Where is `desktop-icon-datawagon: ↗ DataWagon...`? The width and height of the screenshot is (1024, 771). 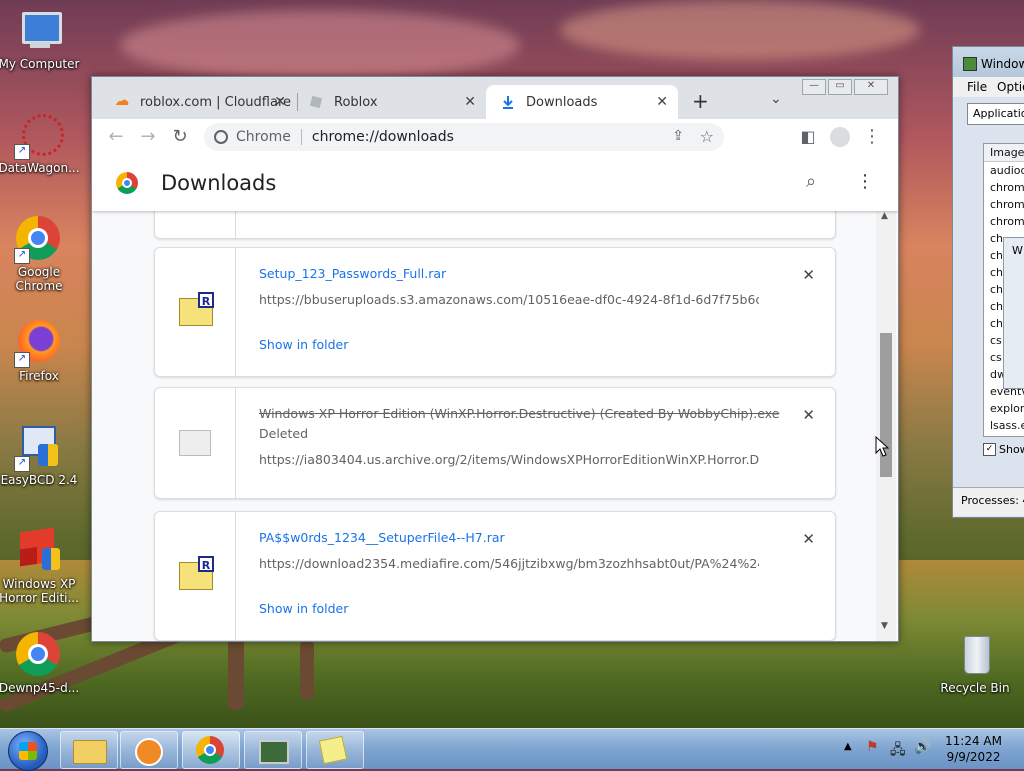 desktop-icon-datawagon: ↗ DataWagon... is located at coordinates (40, 143).